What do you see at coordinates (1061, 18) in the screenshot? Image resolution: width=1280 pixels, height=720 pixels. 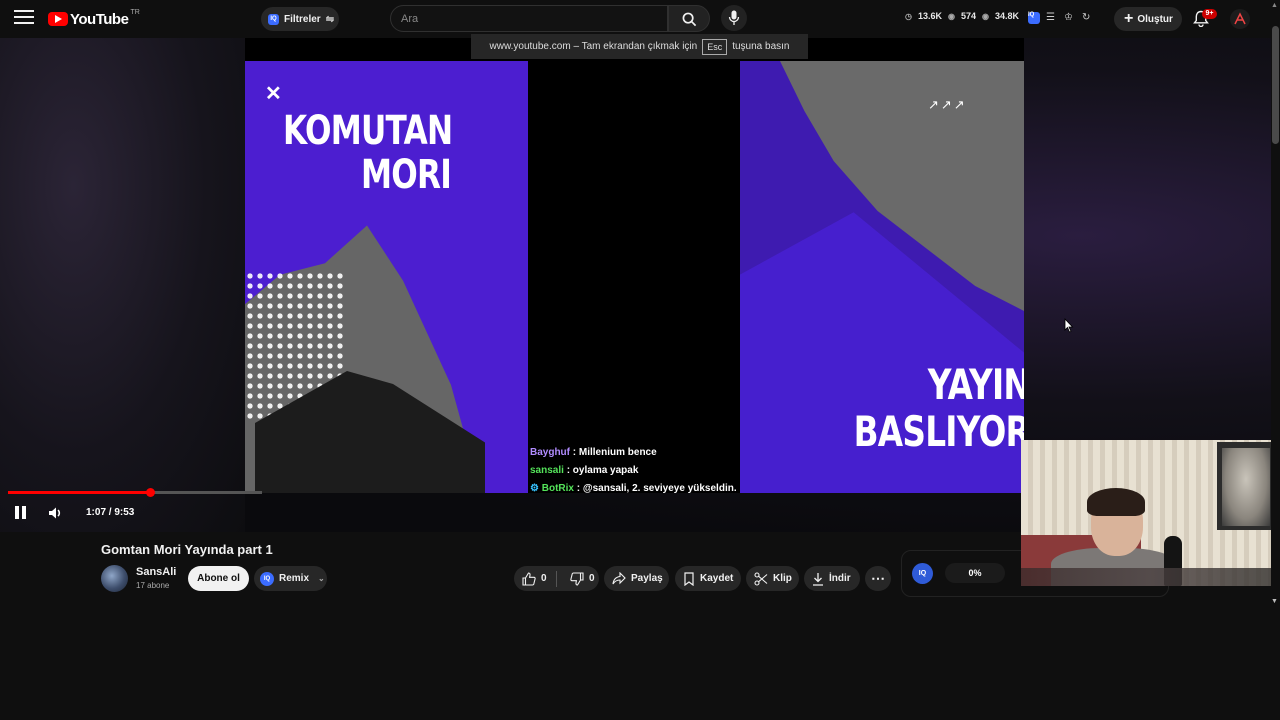 I see `extension-icons: IQ ☰ ♔ ↻` at bounding box center [1061, 18].